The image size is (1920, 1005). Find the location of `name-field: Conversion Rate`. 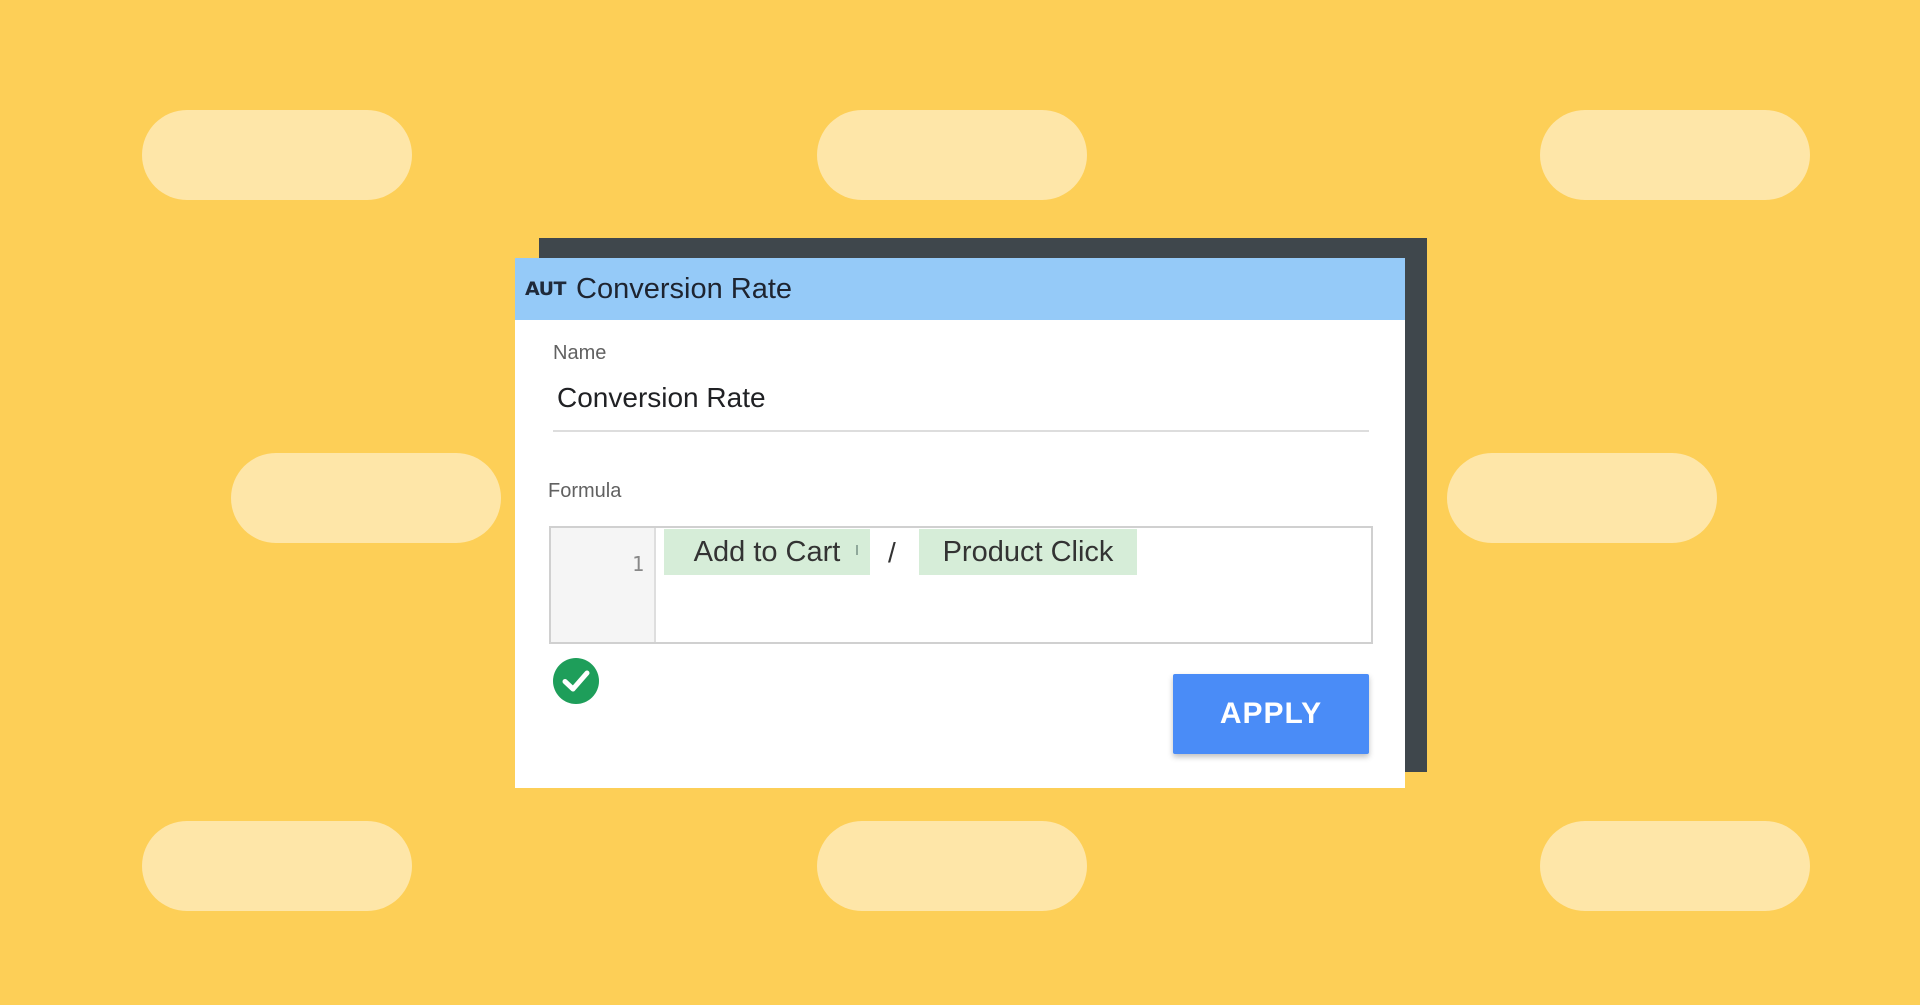

name-field: Conversion Rate is located at coordinates (661, 398).